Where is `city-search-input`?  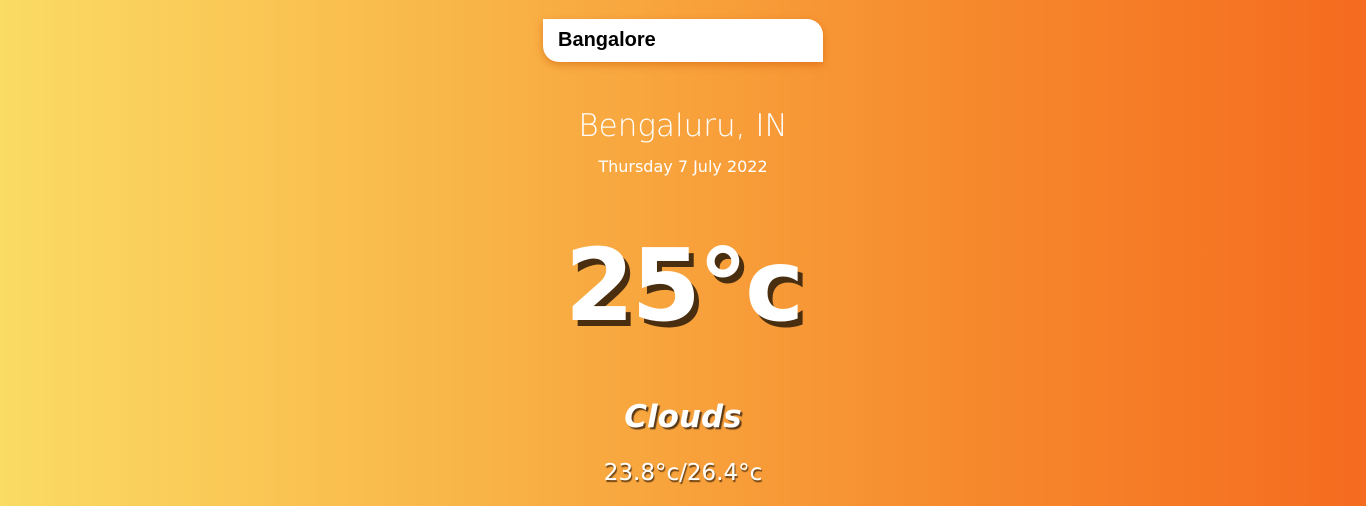 city-search-input is located at coordinates (683, 40).